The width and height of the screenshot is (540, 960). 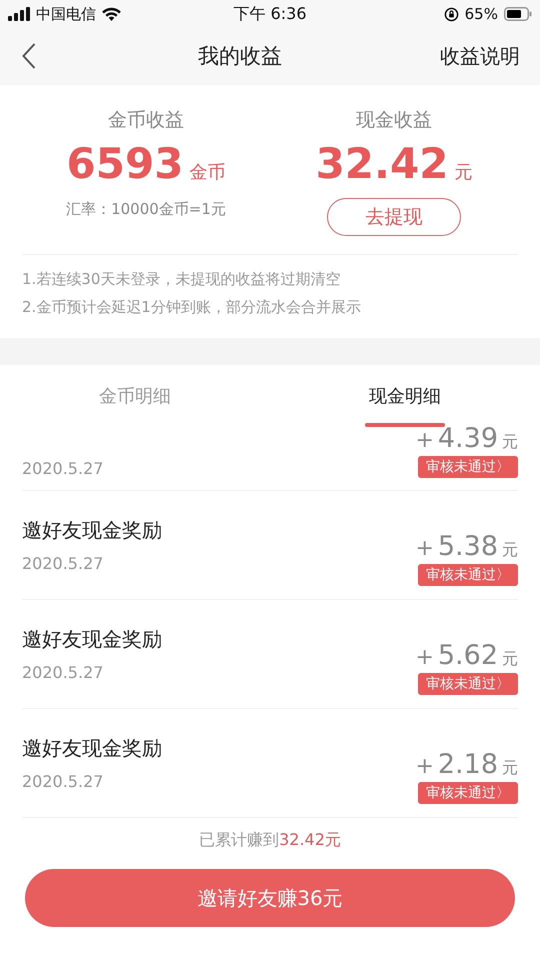 I want to click on earnings-label: 金币收益, so click(x=146, y=120).